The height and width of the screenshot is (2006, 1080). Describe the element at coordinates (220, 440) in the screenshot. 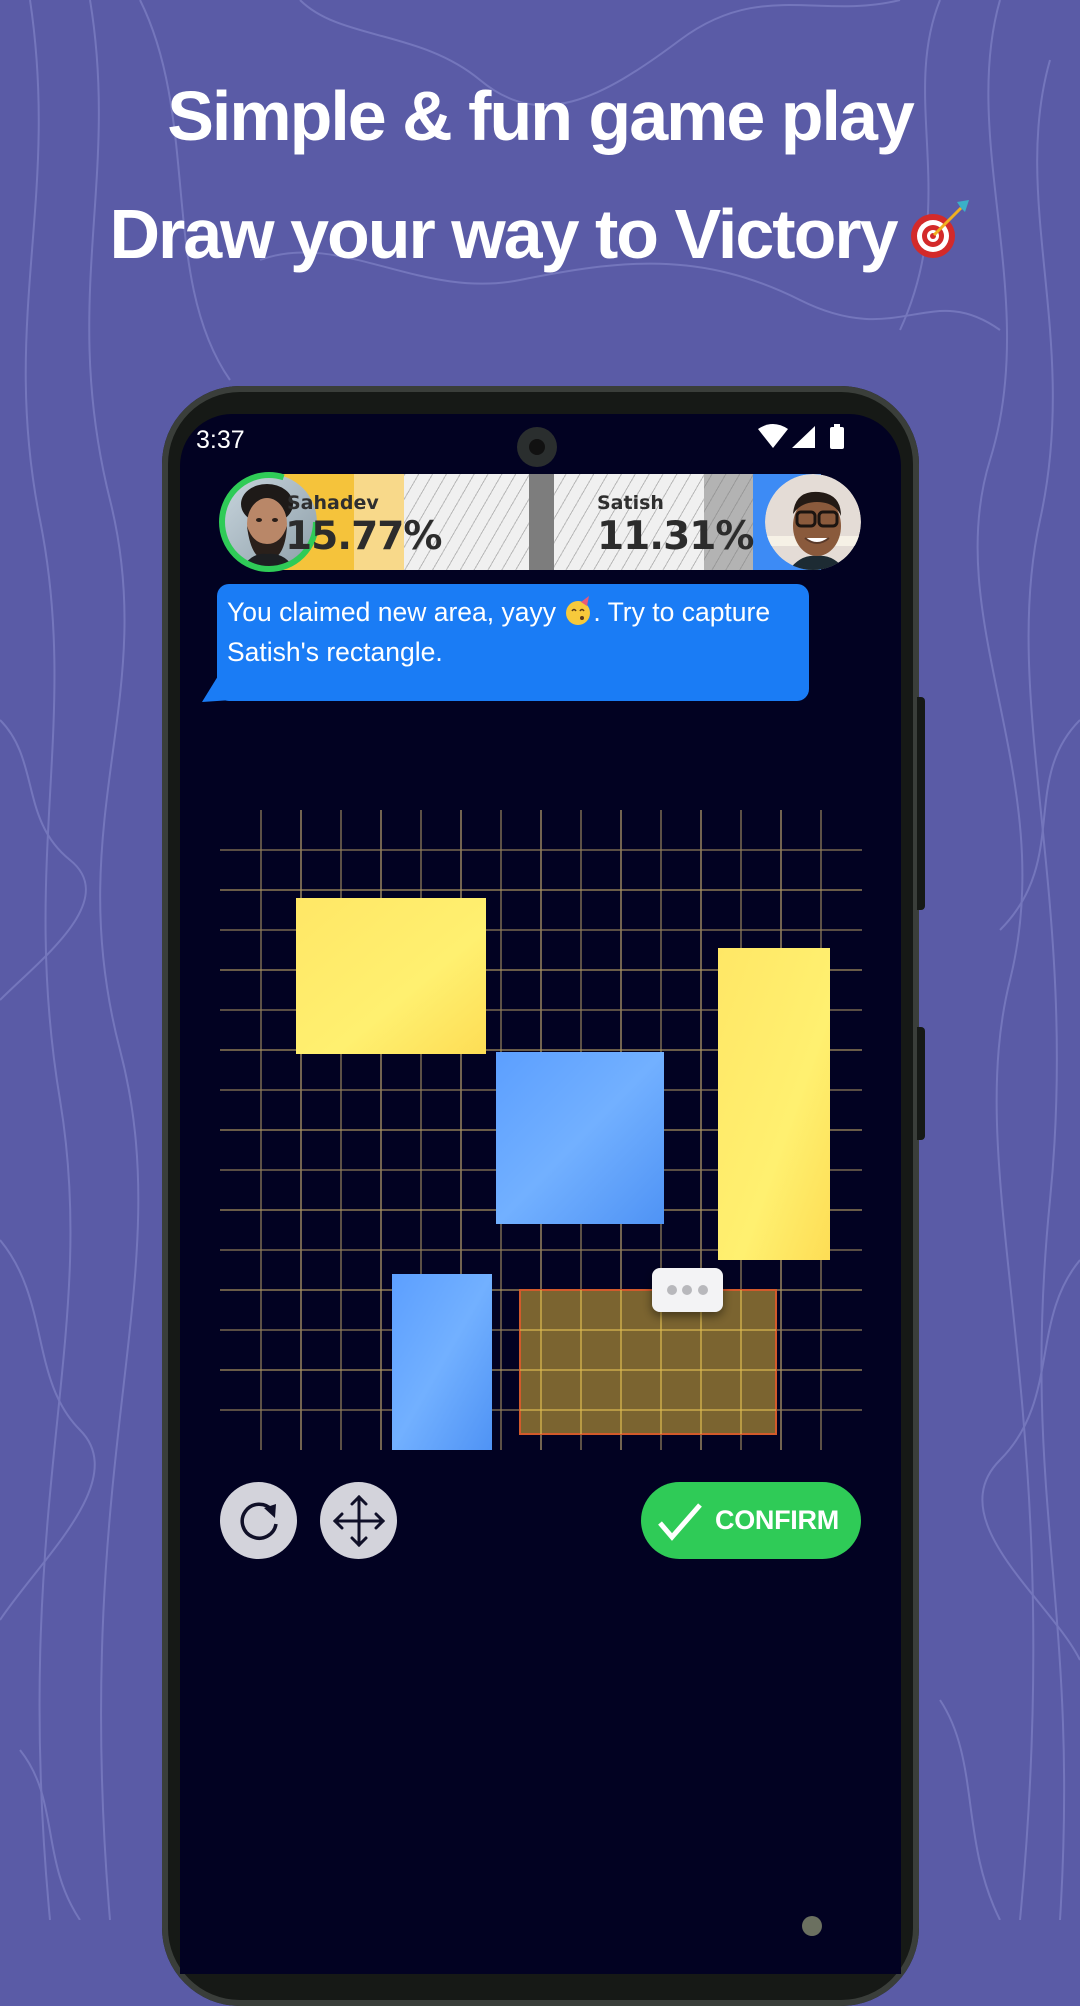

I see `status-time: 3:37` at that location.